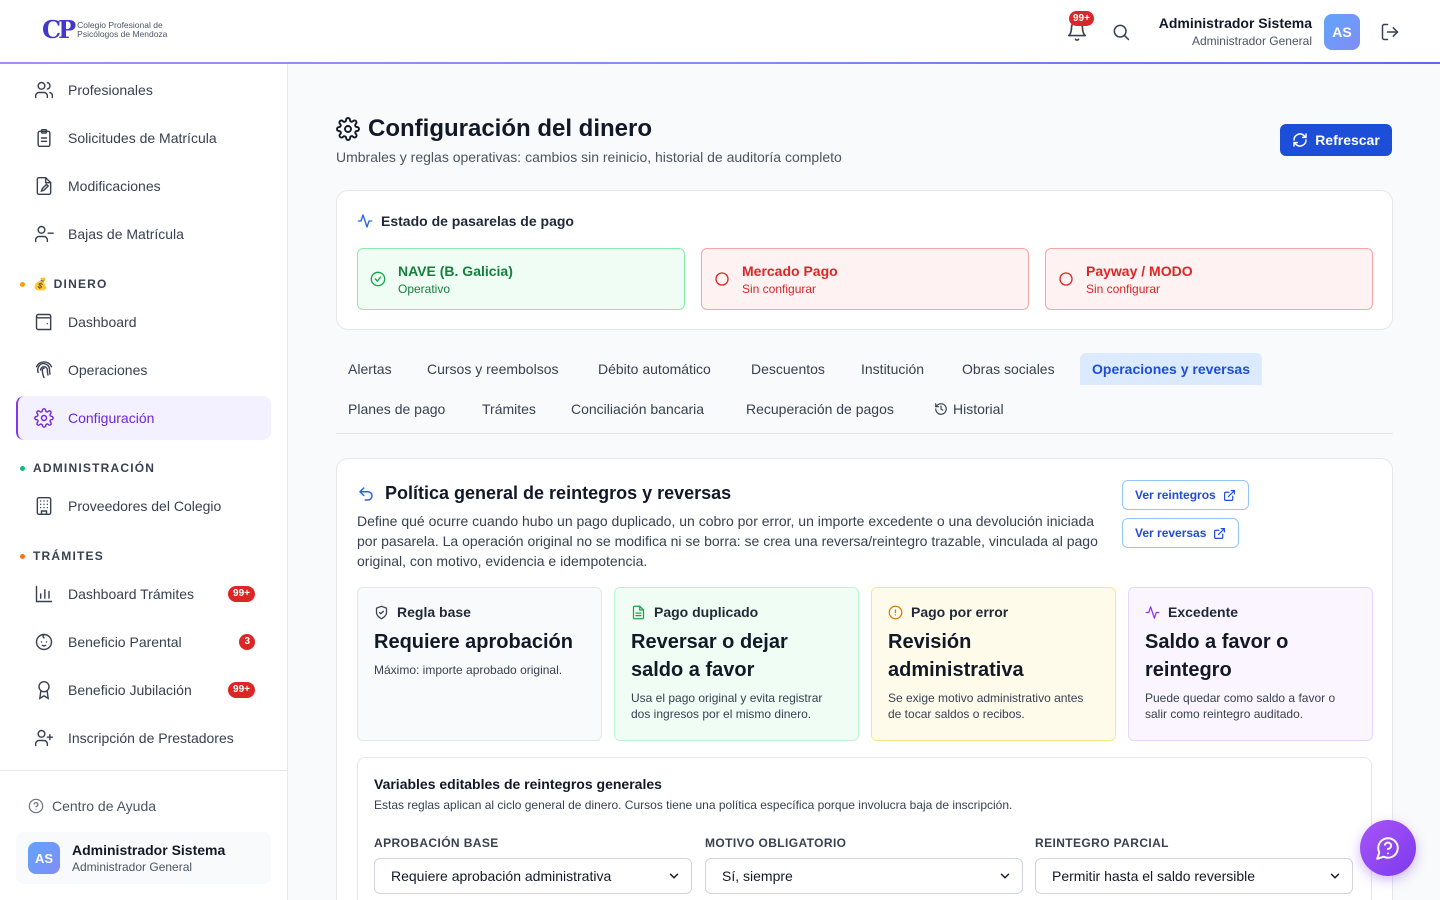 Image resolution: width=1440 pixels, height=900 pixels. I want to click on sidebar-item-dashboard: Dashboard, so click(143, 322).